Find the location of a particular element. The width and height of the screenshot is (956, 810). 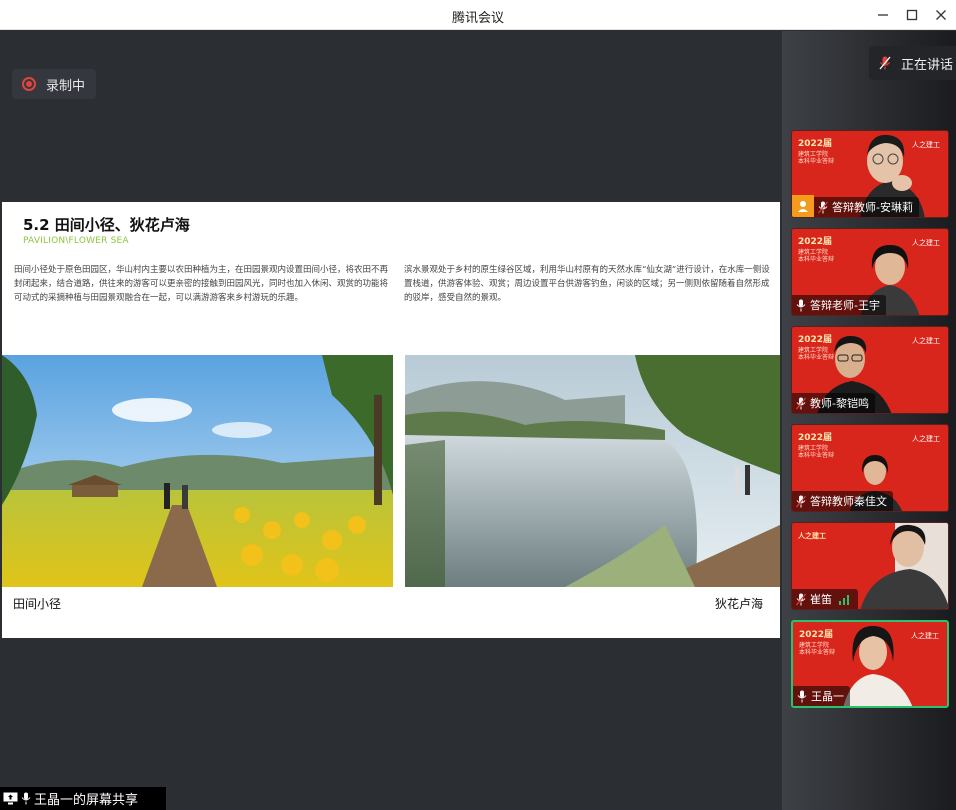

maximize-button is located at coordinates (912, 15).